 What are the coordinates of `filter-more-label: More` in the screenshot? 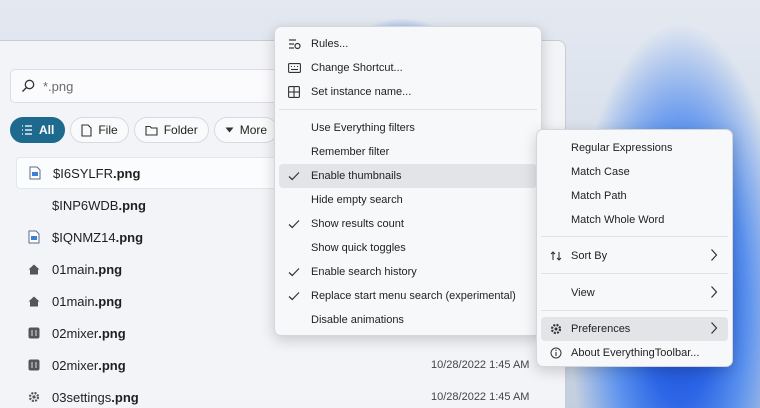 It's located at (253, 130).